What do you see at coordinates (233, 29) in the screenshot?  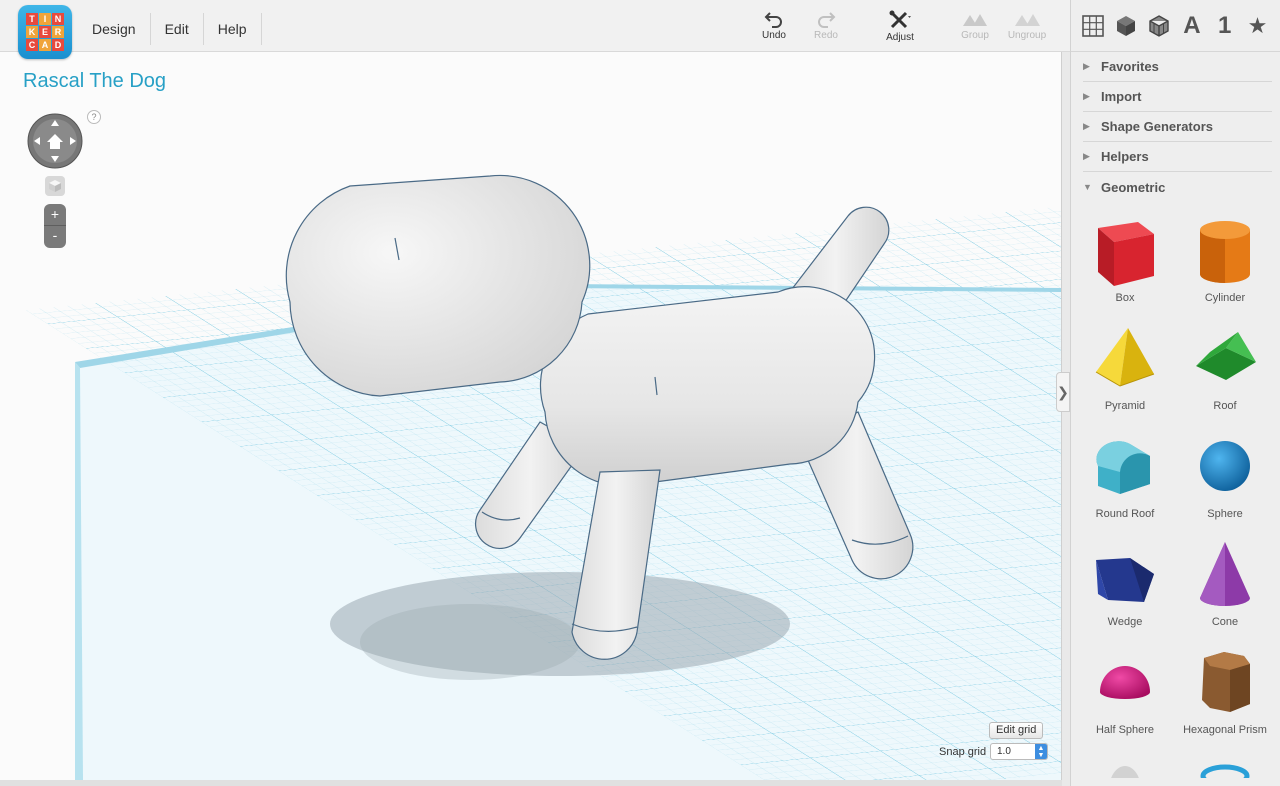 I see `menu-help: Help` at bounding box center [233, 29].